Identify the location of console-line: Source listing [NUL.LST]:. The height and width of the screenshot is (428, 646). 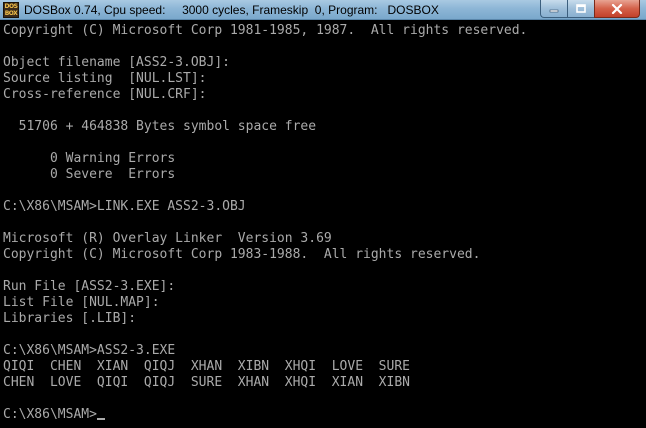
(105, 78).